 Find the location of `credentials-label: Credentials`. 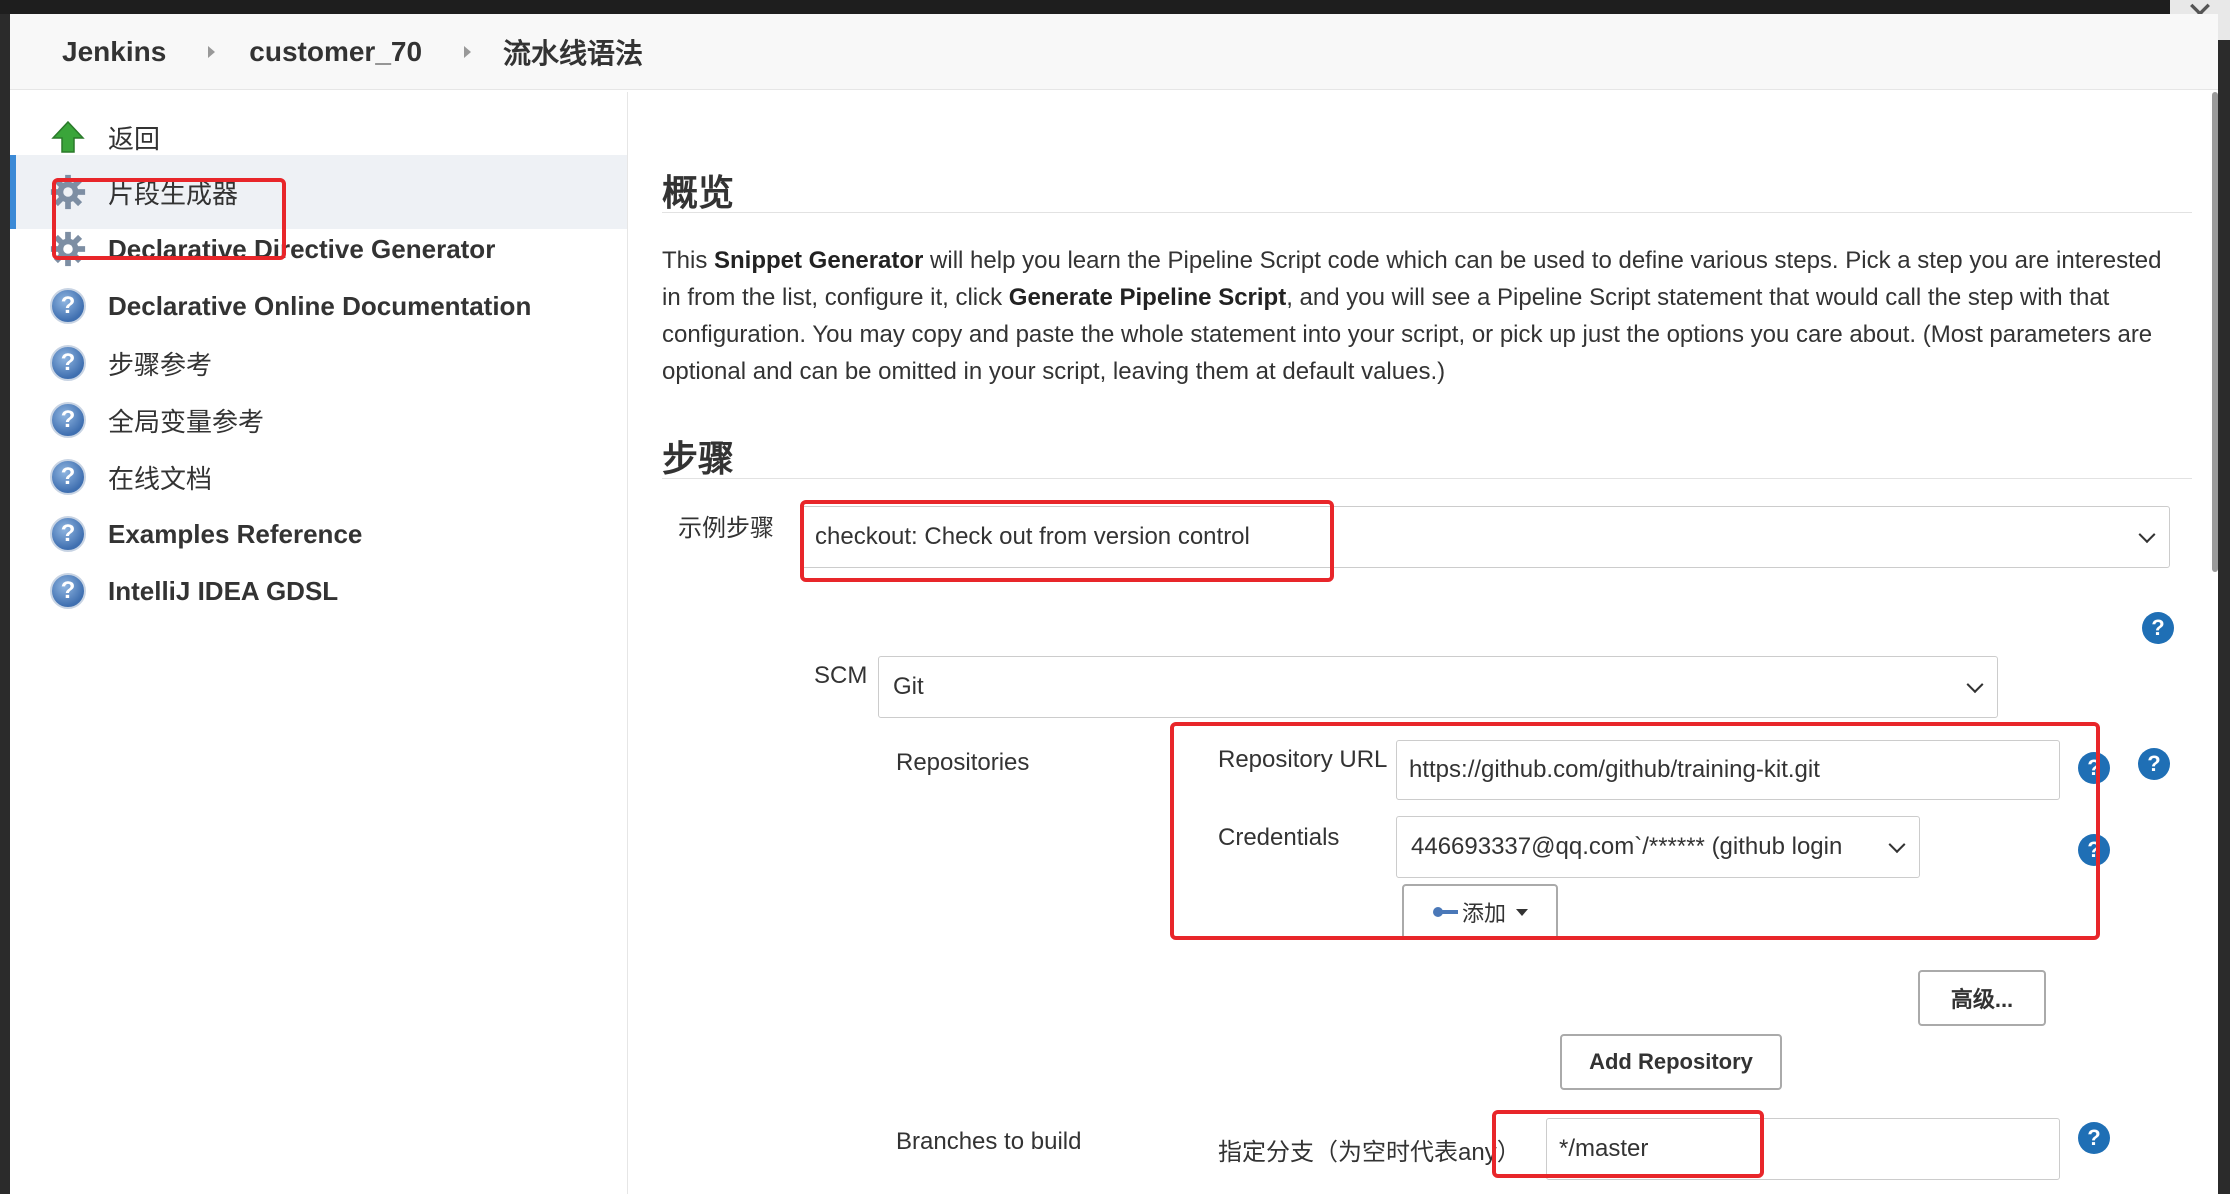

credentials-label: Credentials is located at coordinates (1279, 837).